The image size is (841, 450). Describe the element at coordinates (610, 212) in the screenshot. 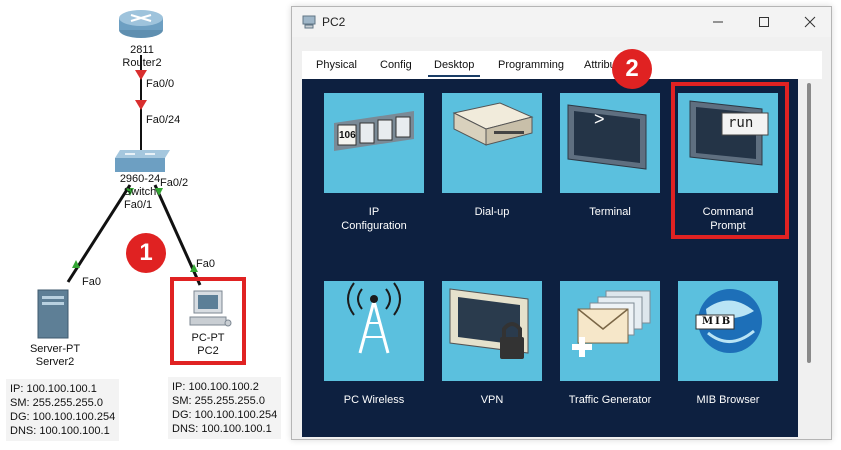

I see `terminal-label: Terminal` at that location.